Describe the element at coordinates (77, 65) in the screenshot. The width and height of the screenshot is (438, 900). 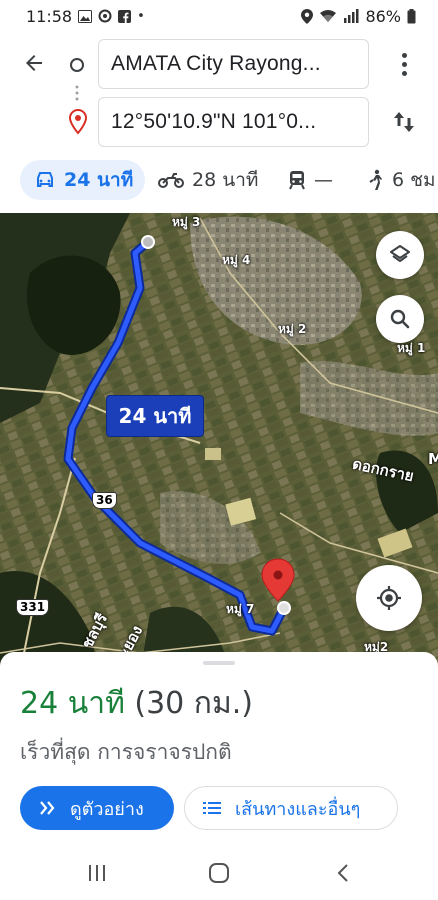
I see `origin-circle-icon` at that location.